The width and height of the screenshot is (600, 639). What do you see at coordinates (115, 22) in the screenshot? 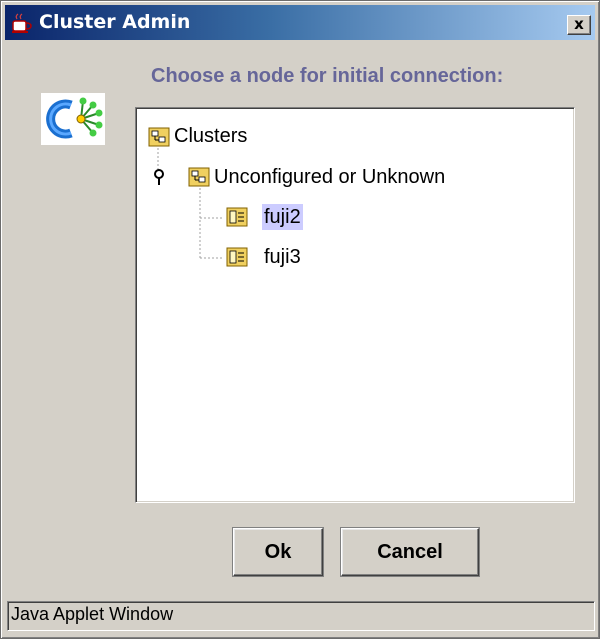
I see `window-title: Cluster Admin` at bounding box center [115, 22].